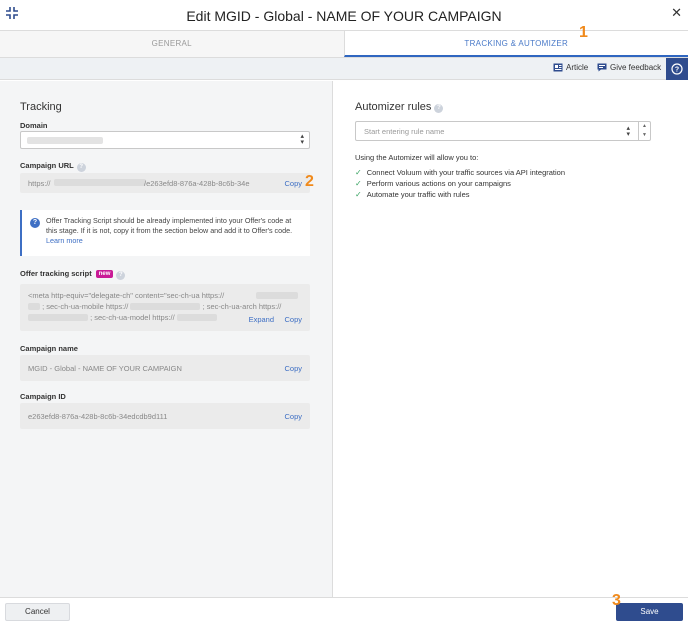 This screenshot has height=626, width=688. What do you see at coordinates (121, 275) in the screenshot?
I see `offer-script-help-icon: ?` at bounding box center [121, 275].